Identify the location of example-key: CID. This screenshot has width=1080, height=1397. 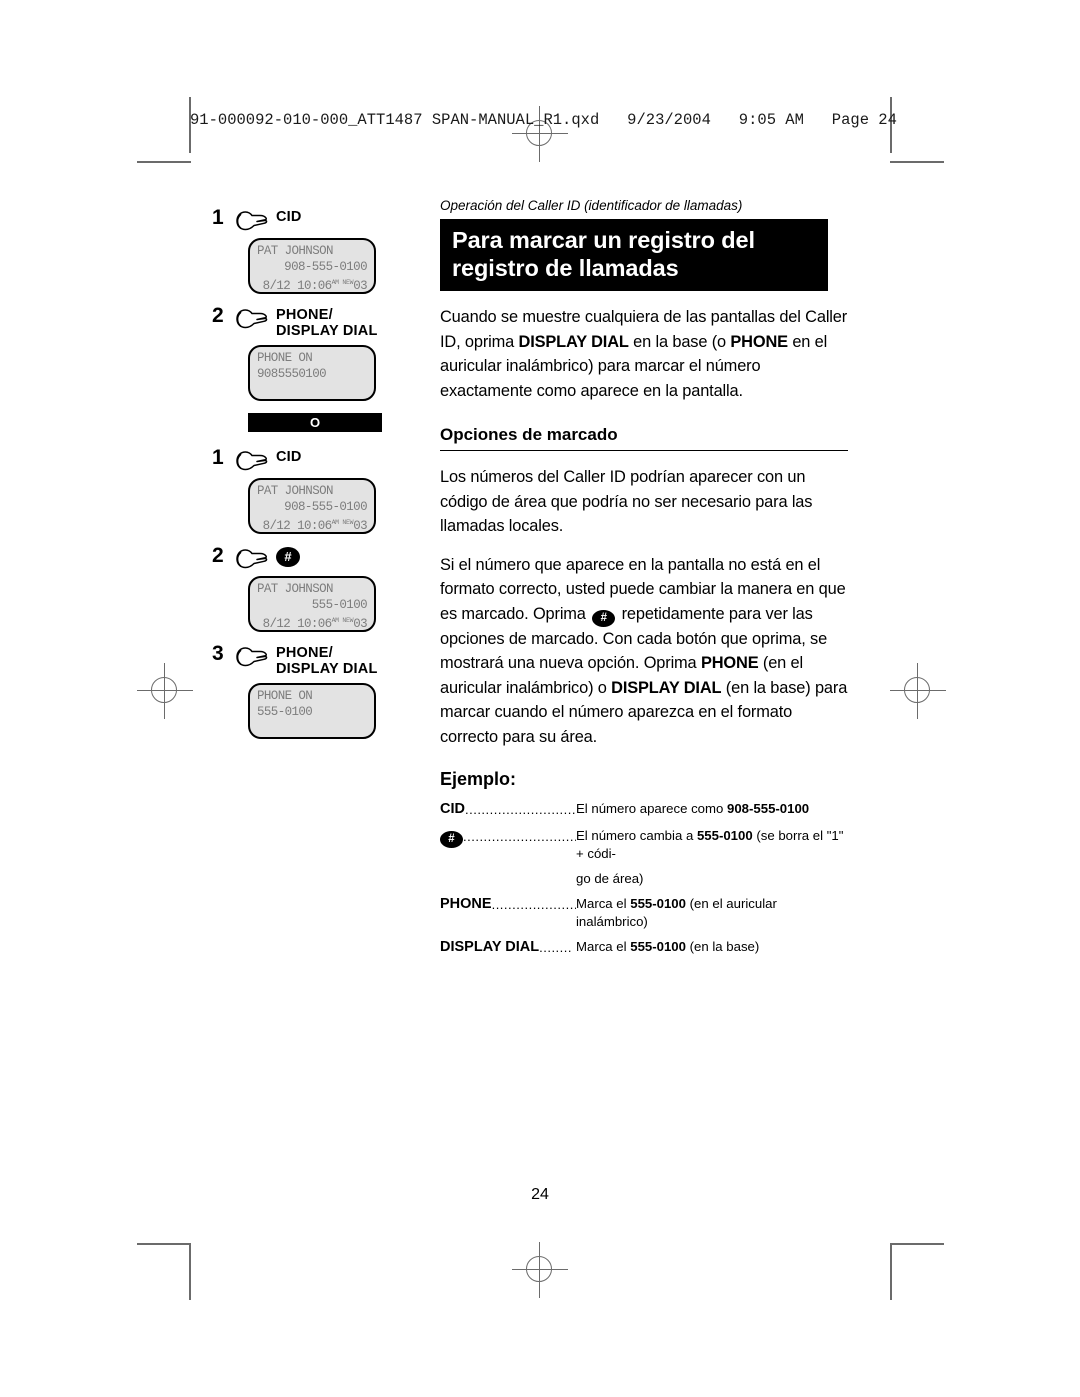
(452, 809).